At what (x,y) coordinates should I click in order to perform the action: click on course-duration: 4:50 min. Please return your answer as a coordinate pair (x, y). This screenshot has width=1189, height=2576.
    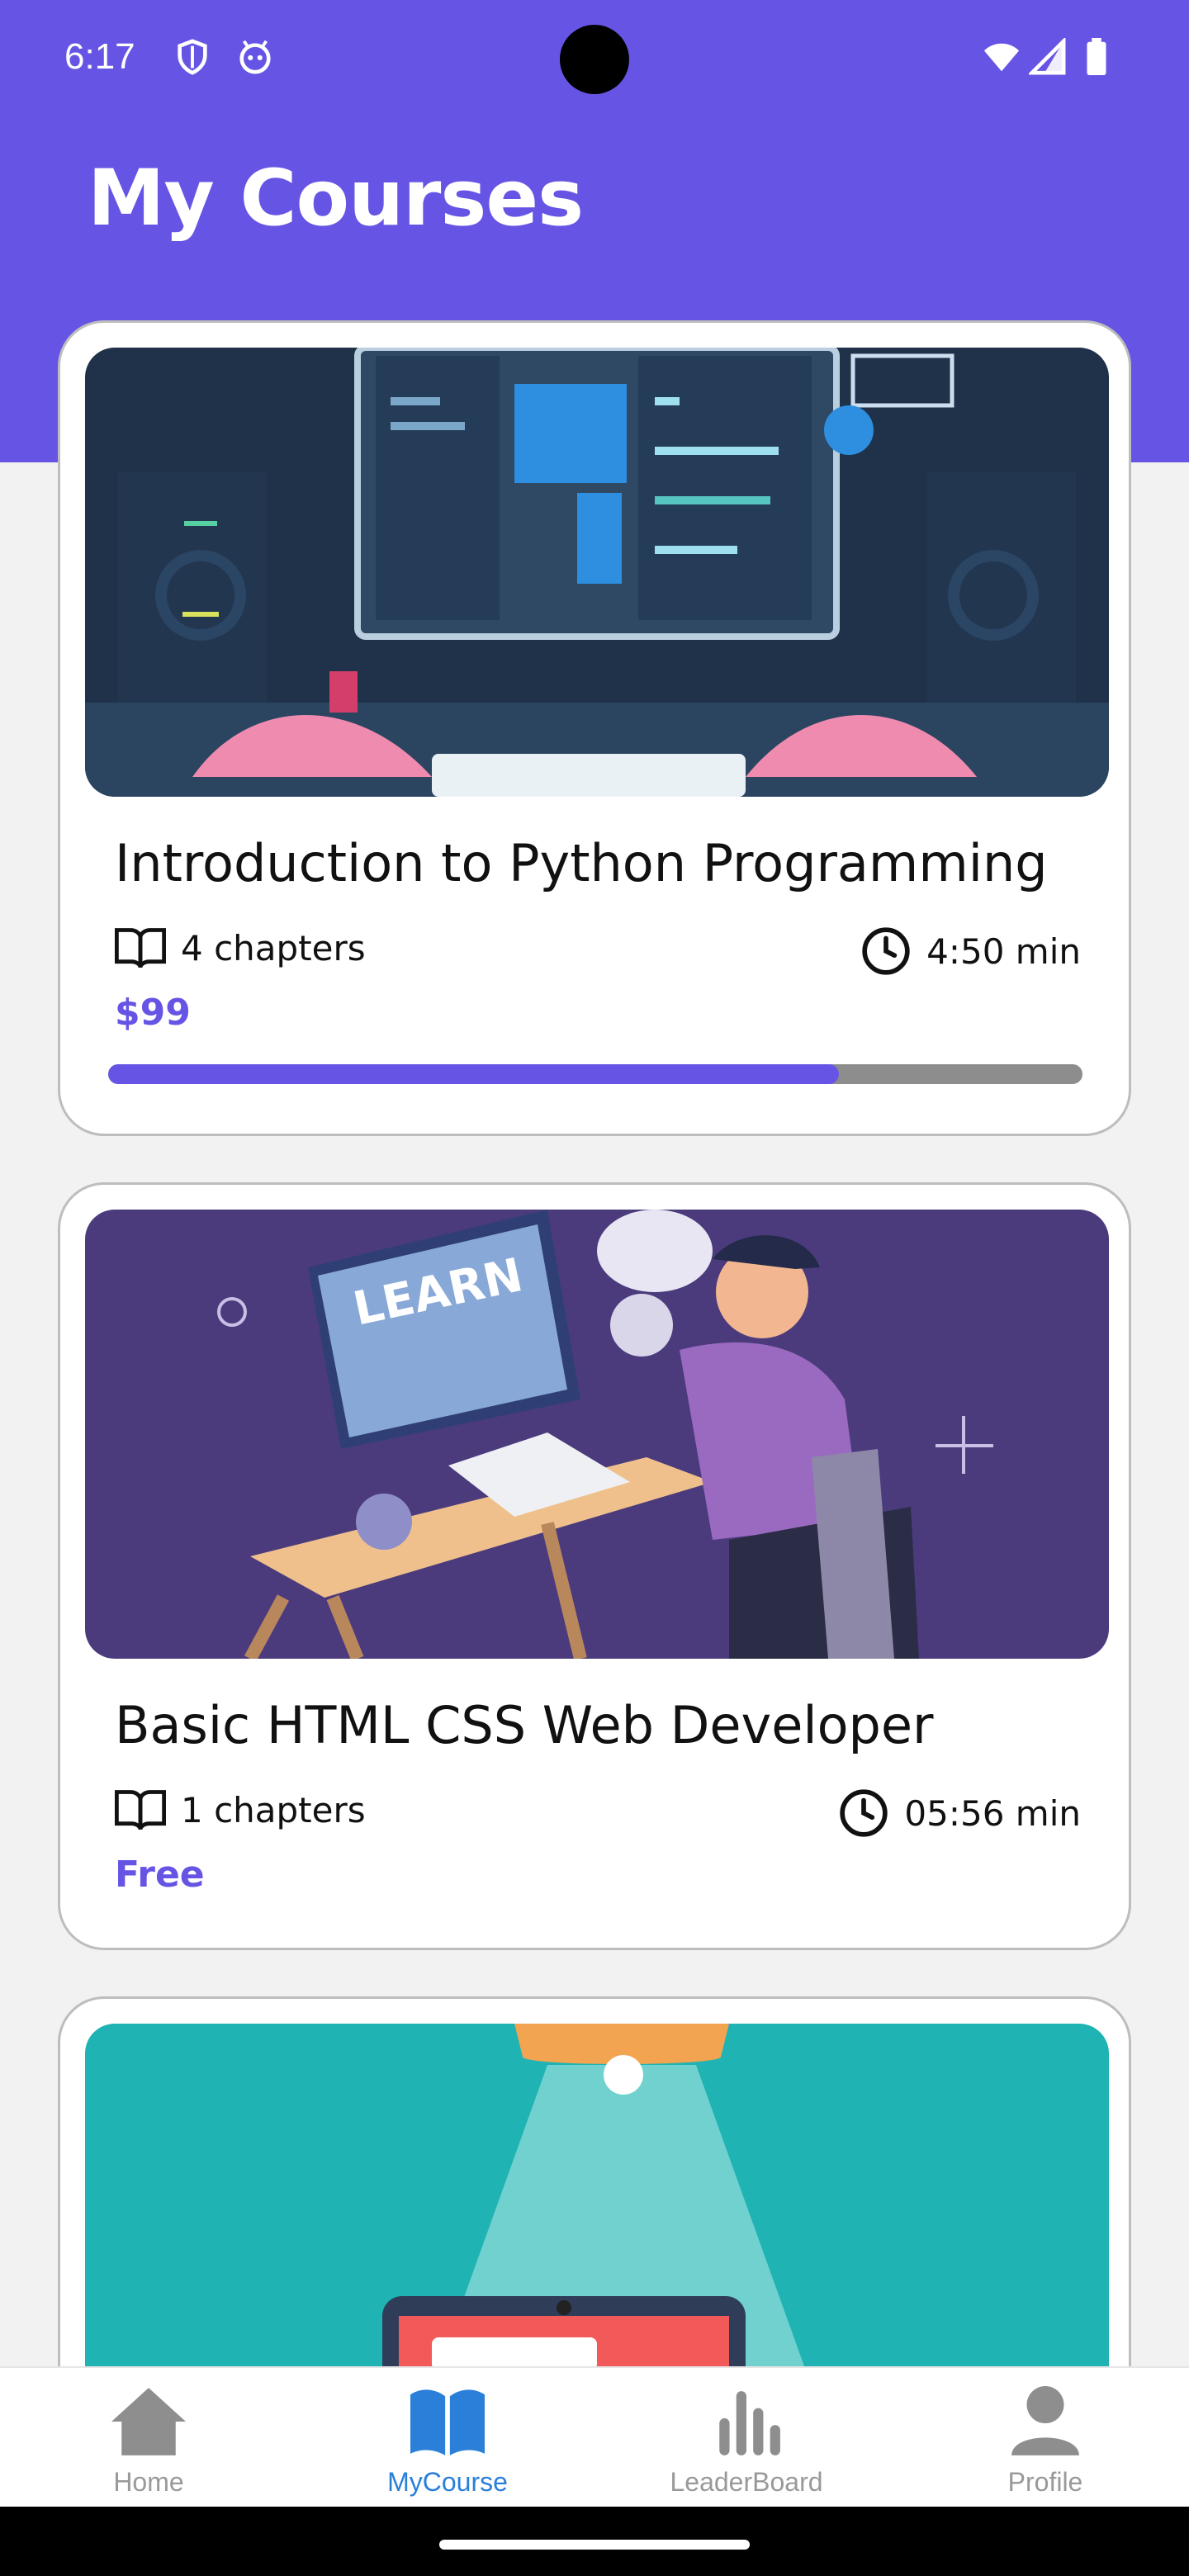
    Looking at the image, I should click on (1003, 951).